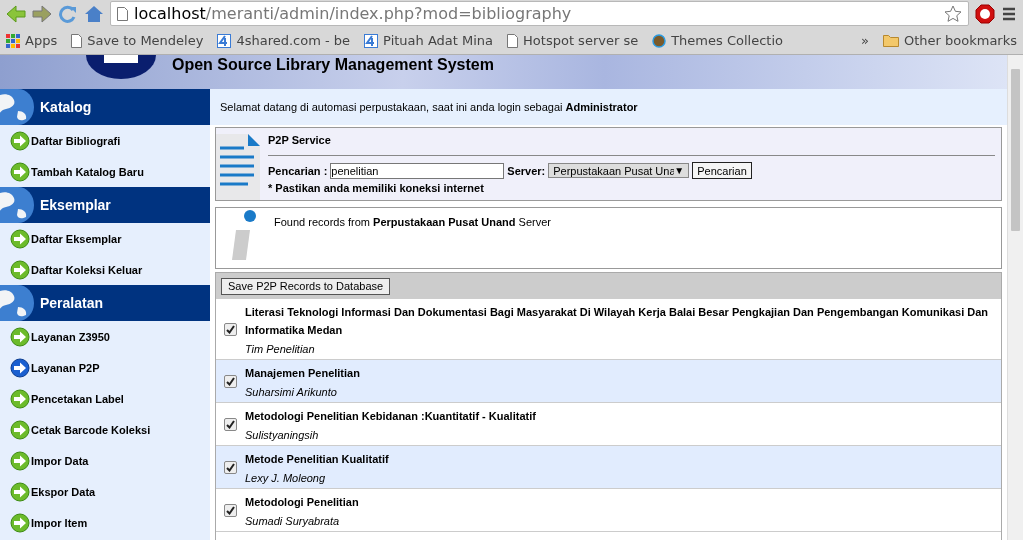 This screenshot has height=540, width=1023. I want to click on url-text: localhost/meranti/admin/index.php?mod=bibliography, so click(353, 13).